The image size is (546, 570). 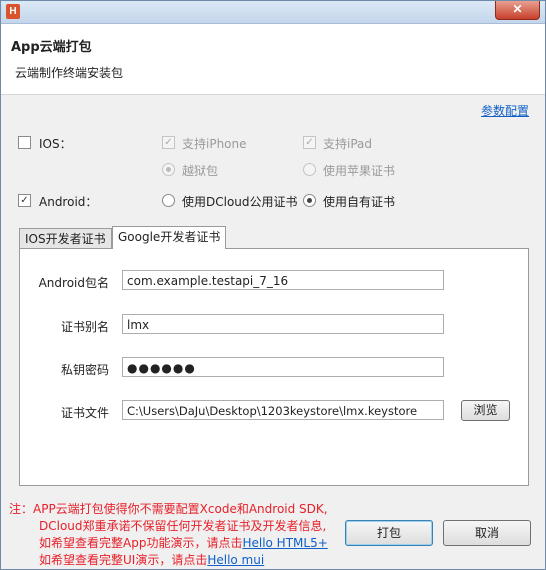 I want to click on tab-ios-cert: IOS开发者证书, so click(x=65, y=238).